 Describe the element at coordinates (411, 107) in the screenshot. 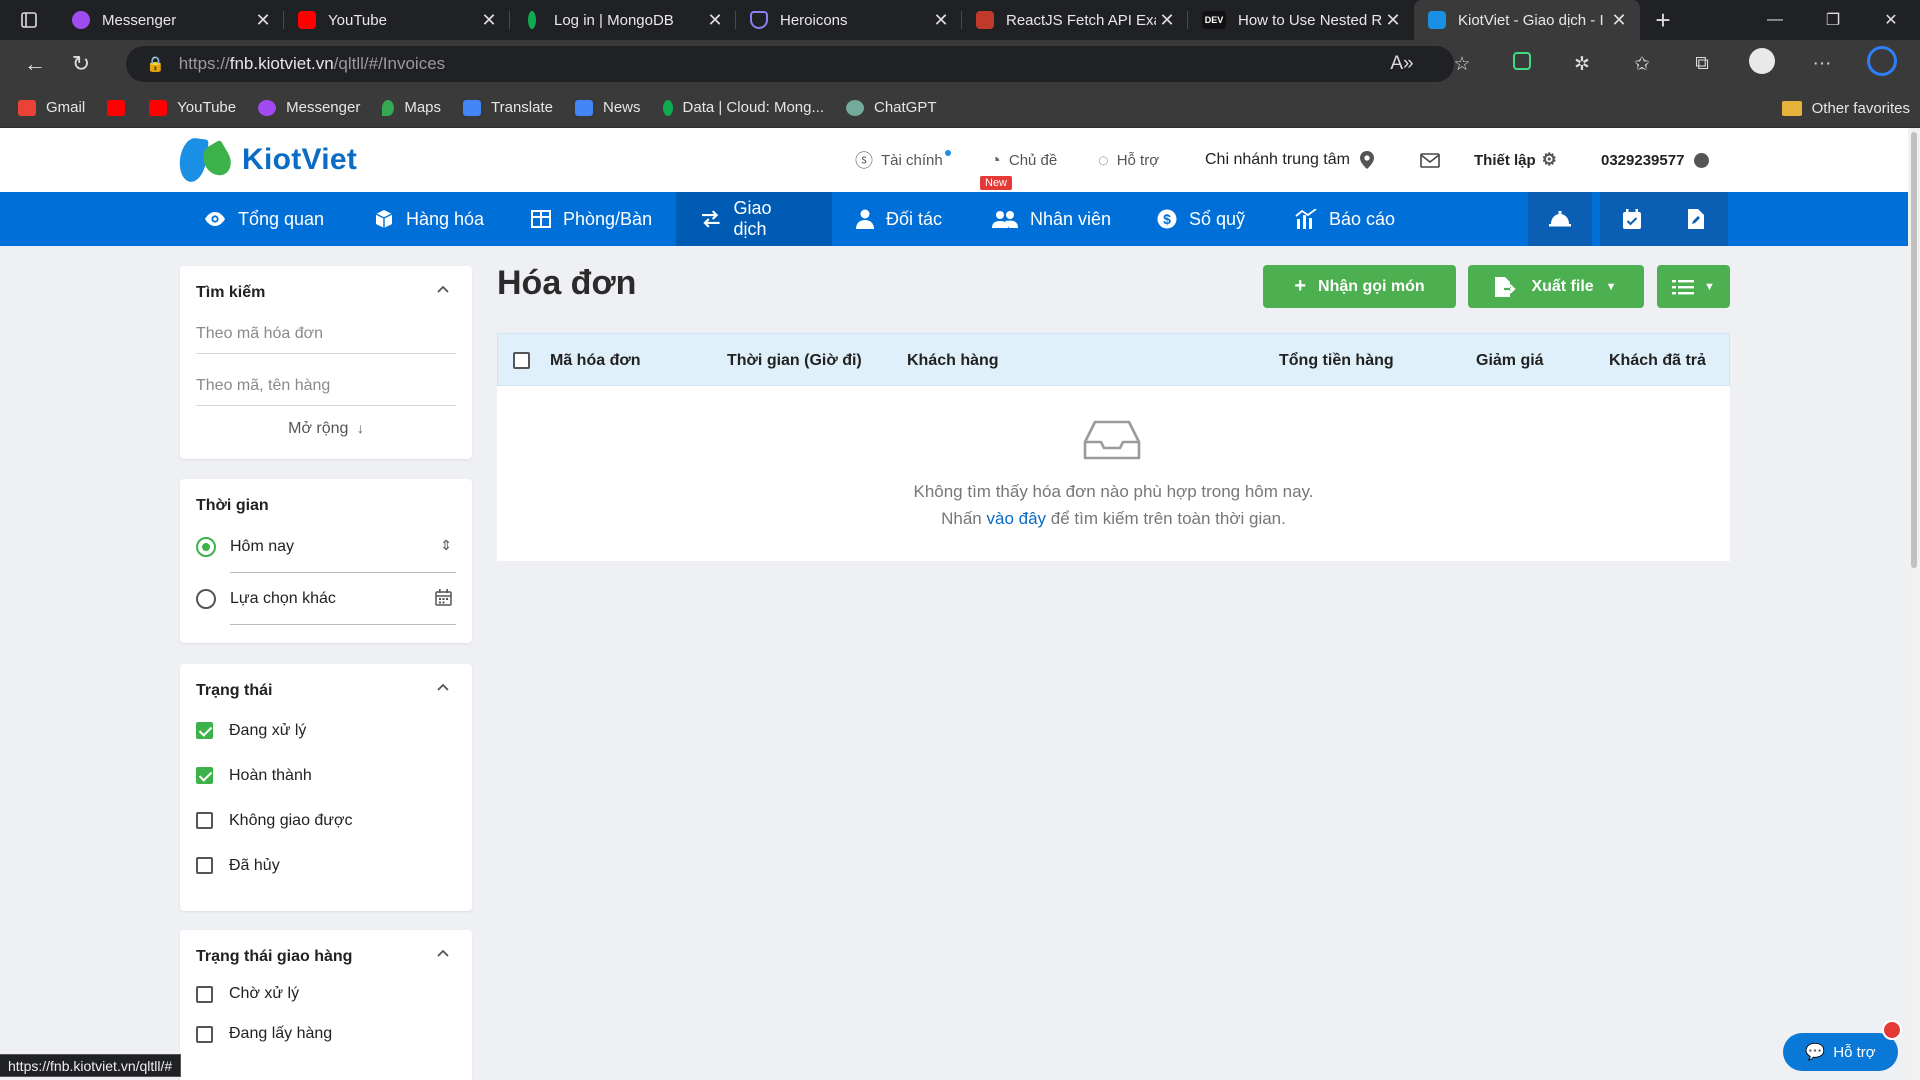

I see `bookmark-maps: Maps` at that location.